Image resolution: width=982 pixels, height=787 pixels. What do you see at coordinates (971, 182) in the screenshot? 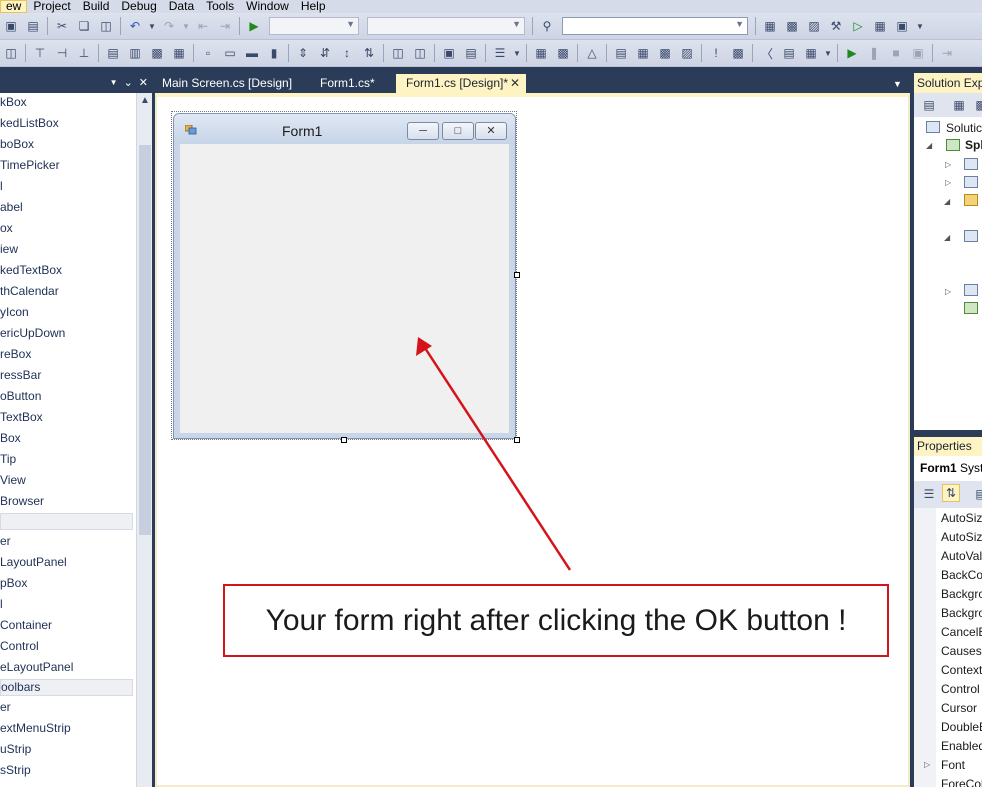
I see `references-icon` at bounding box center [971, 182].